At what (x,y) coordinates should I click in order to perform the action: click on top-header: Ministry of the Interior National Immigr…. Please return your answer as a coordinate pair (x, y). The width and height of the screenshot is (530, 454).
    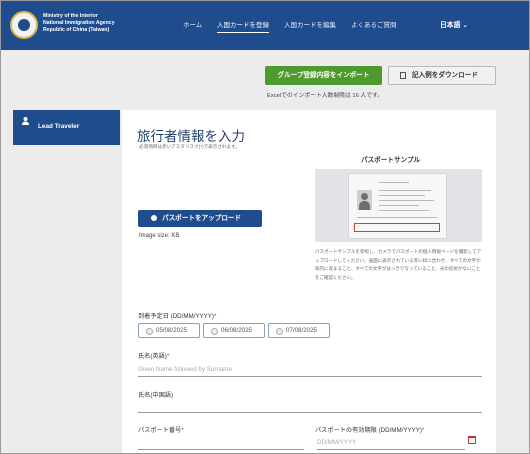
    Looking at the image, I should click on (265, 25).